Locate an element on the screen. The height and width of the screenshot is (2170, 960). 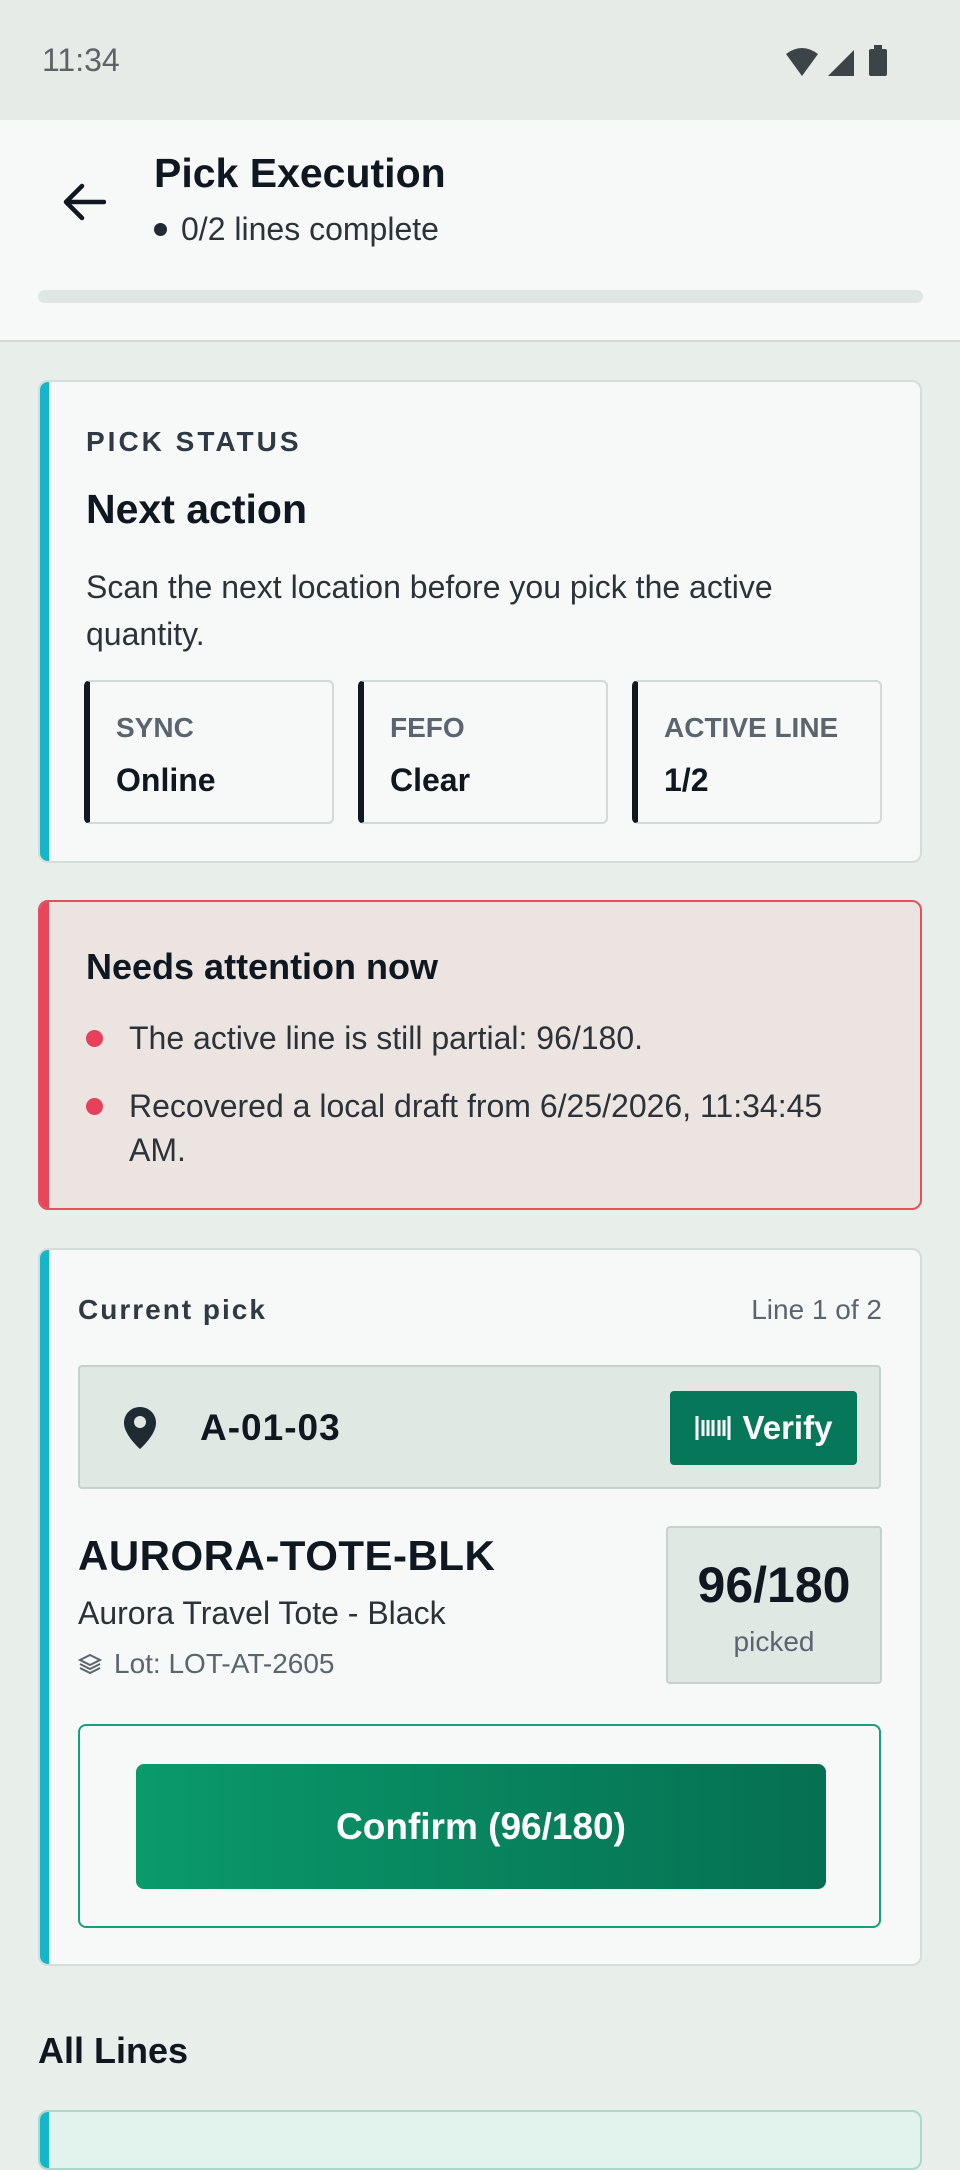
attention-heading: Needs attention now is located at coordinates (262, 966).